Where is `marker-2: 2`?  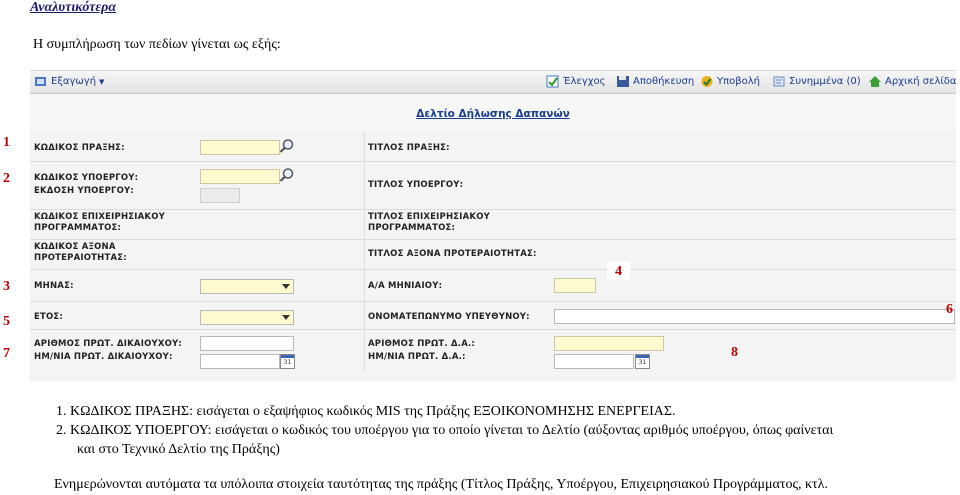 marker-2: 2 is located at coordinates (6, 178).